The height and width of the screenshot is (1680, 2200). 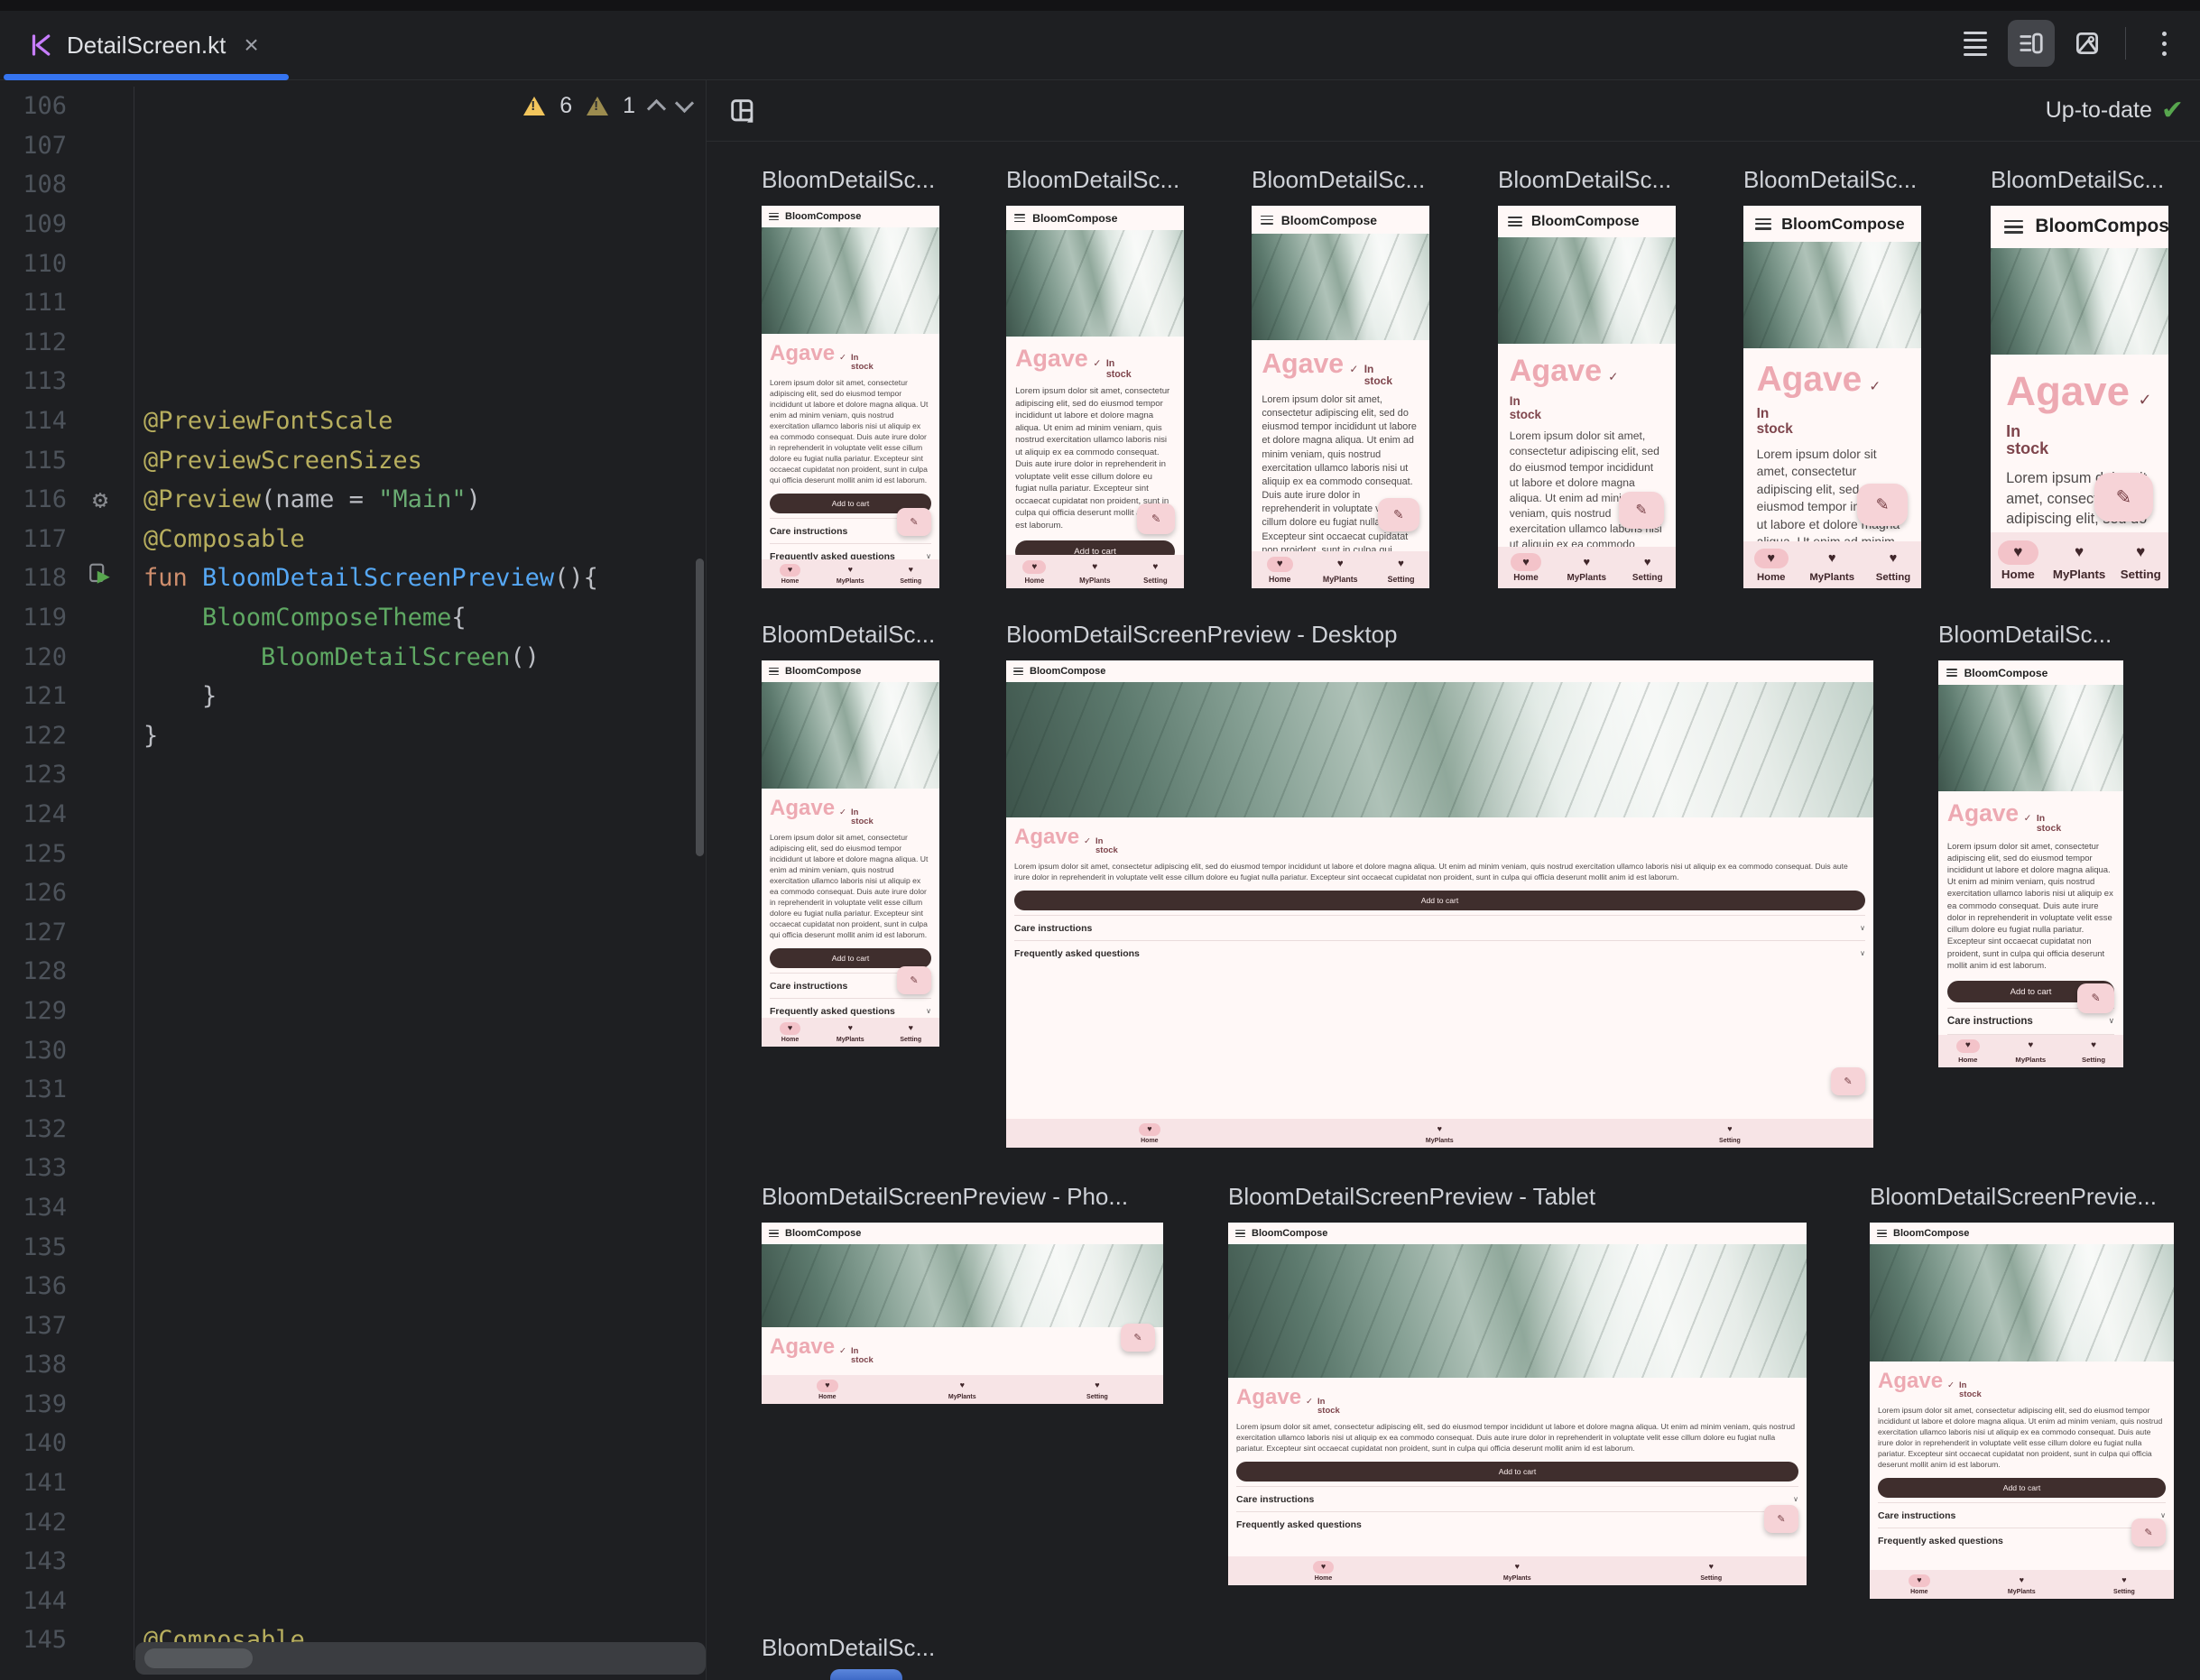 What do you see at coordinates (656, 108) in the screenshot?
I see `previous-issue-button` at bounding box center [656, 108].